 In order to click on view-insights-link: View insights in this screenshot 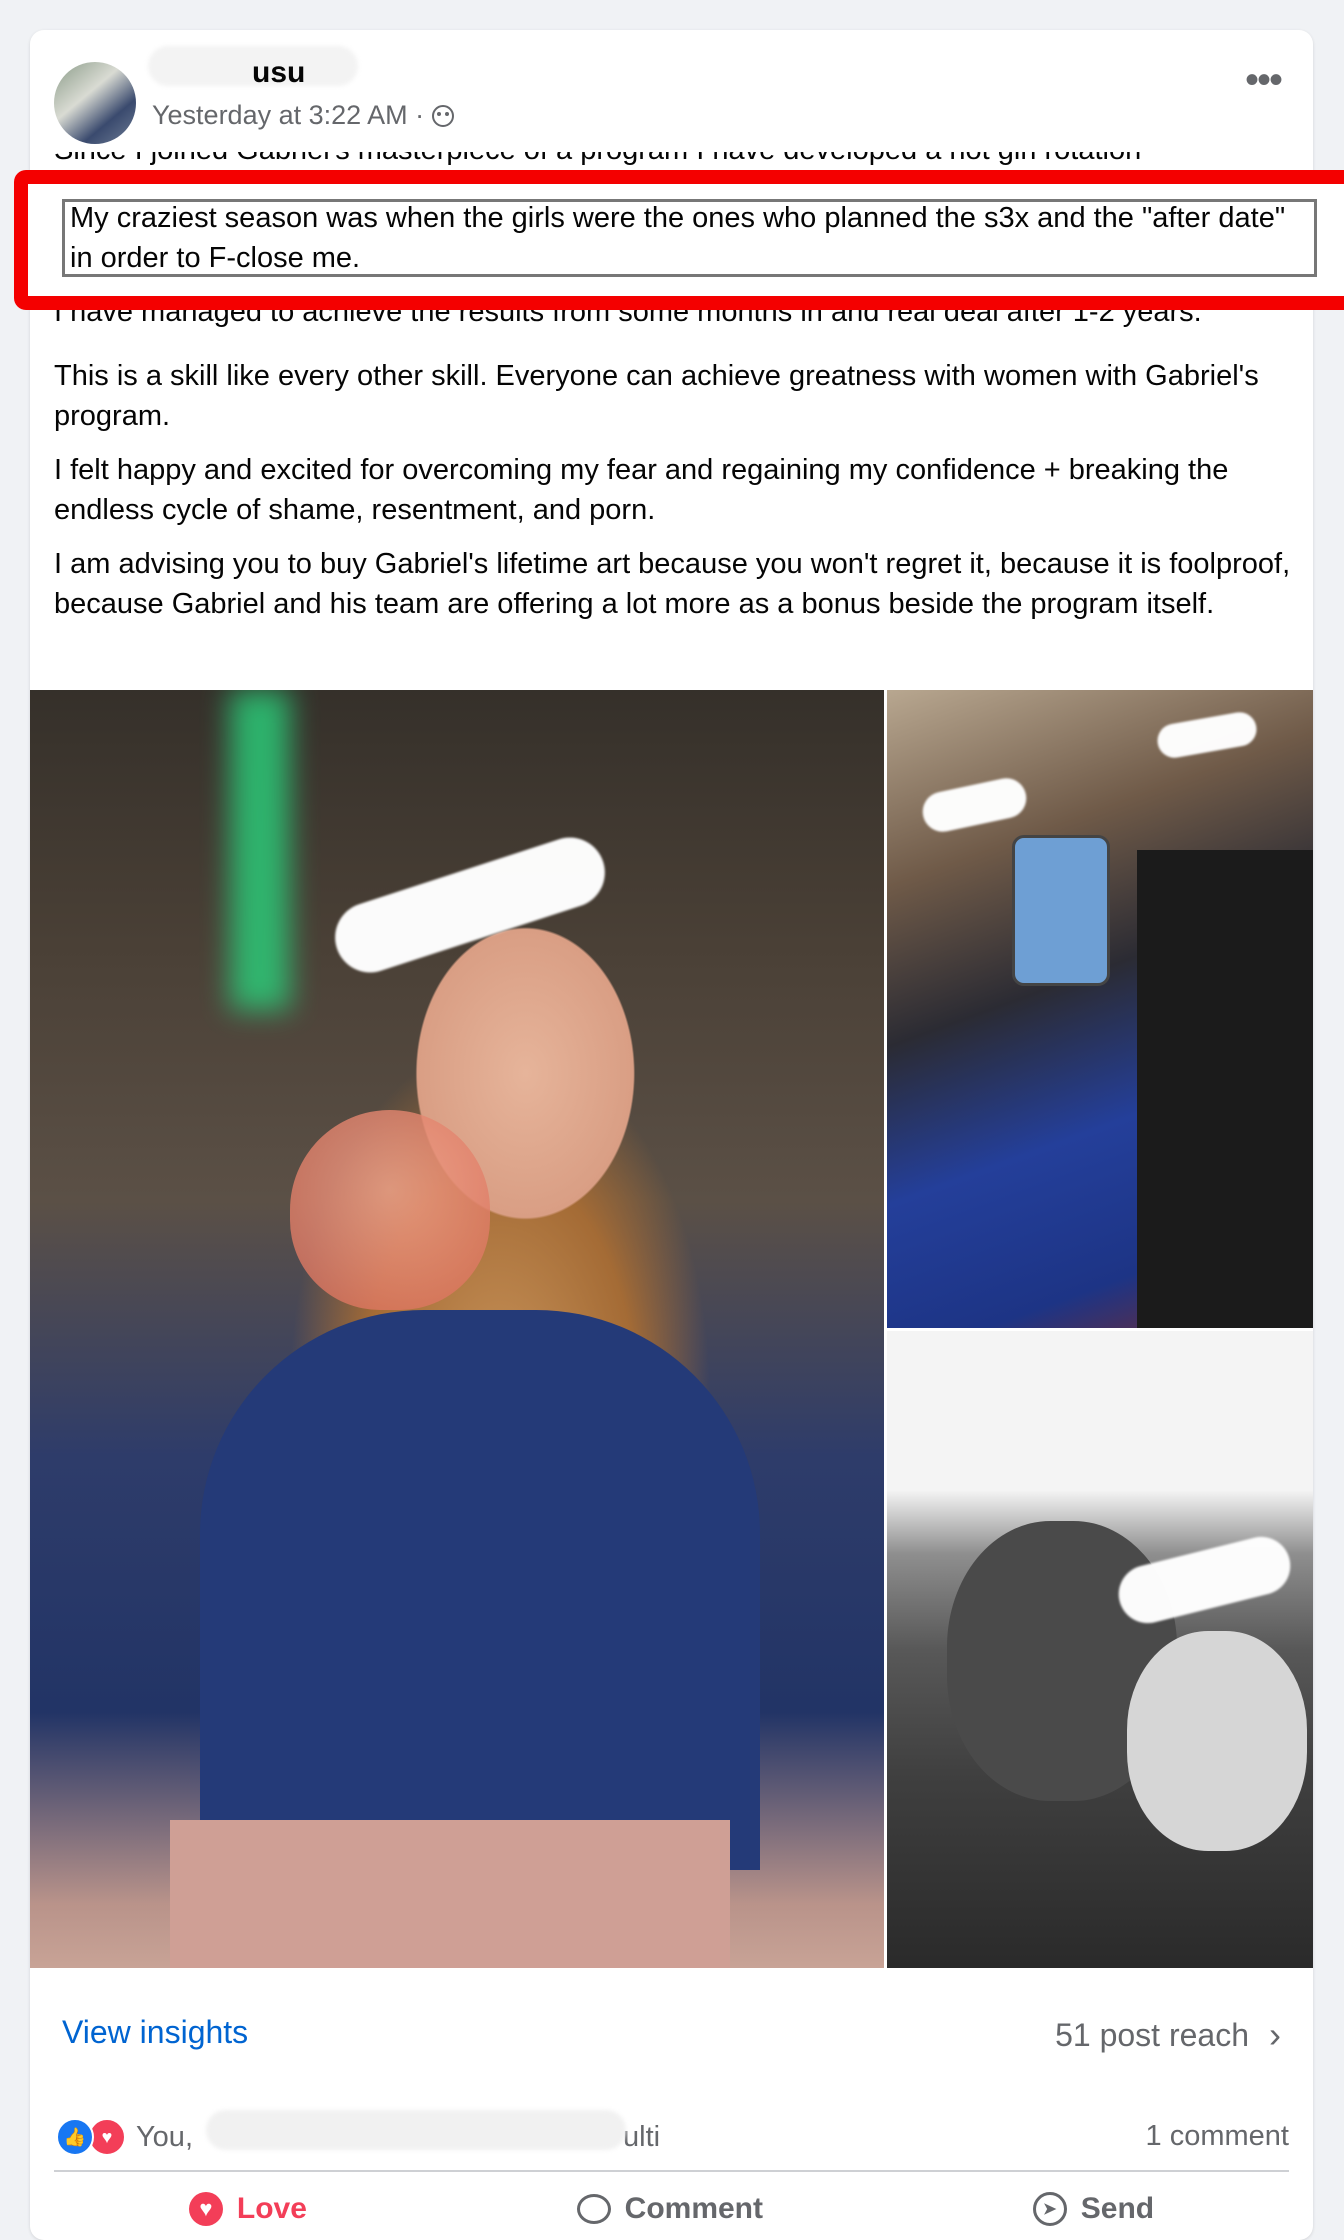, I will do `click(155, 2032)`.